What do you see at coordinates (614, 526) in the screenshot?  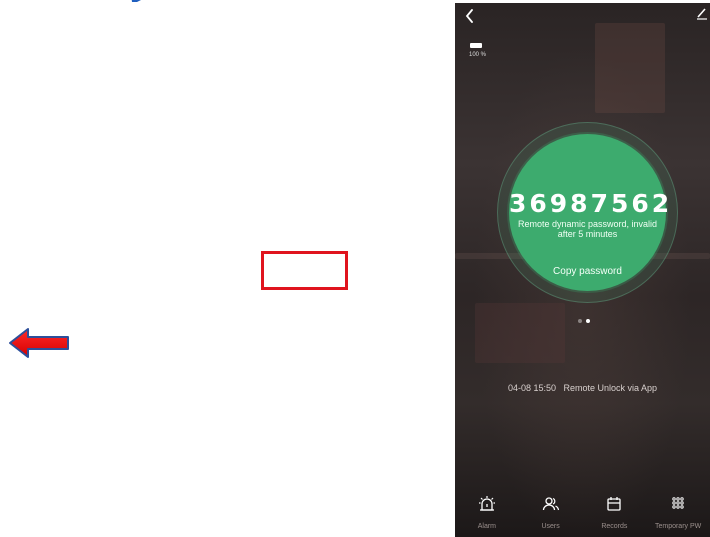 I see `nav-records-label: Records` at bounding box center [614, 526].